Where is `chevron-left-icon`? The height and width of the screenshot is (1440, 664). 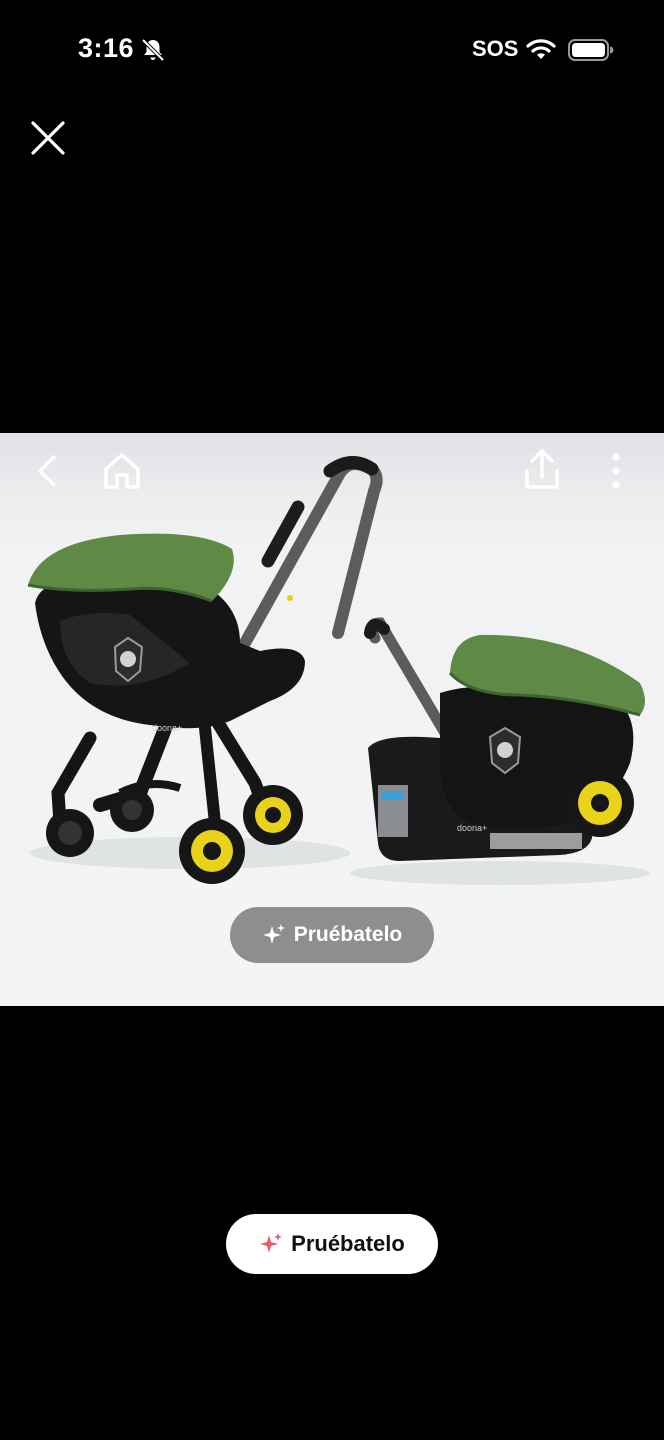 chevron-left-icon is located at coordinates (47, 471).